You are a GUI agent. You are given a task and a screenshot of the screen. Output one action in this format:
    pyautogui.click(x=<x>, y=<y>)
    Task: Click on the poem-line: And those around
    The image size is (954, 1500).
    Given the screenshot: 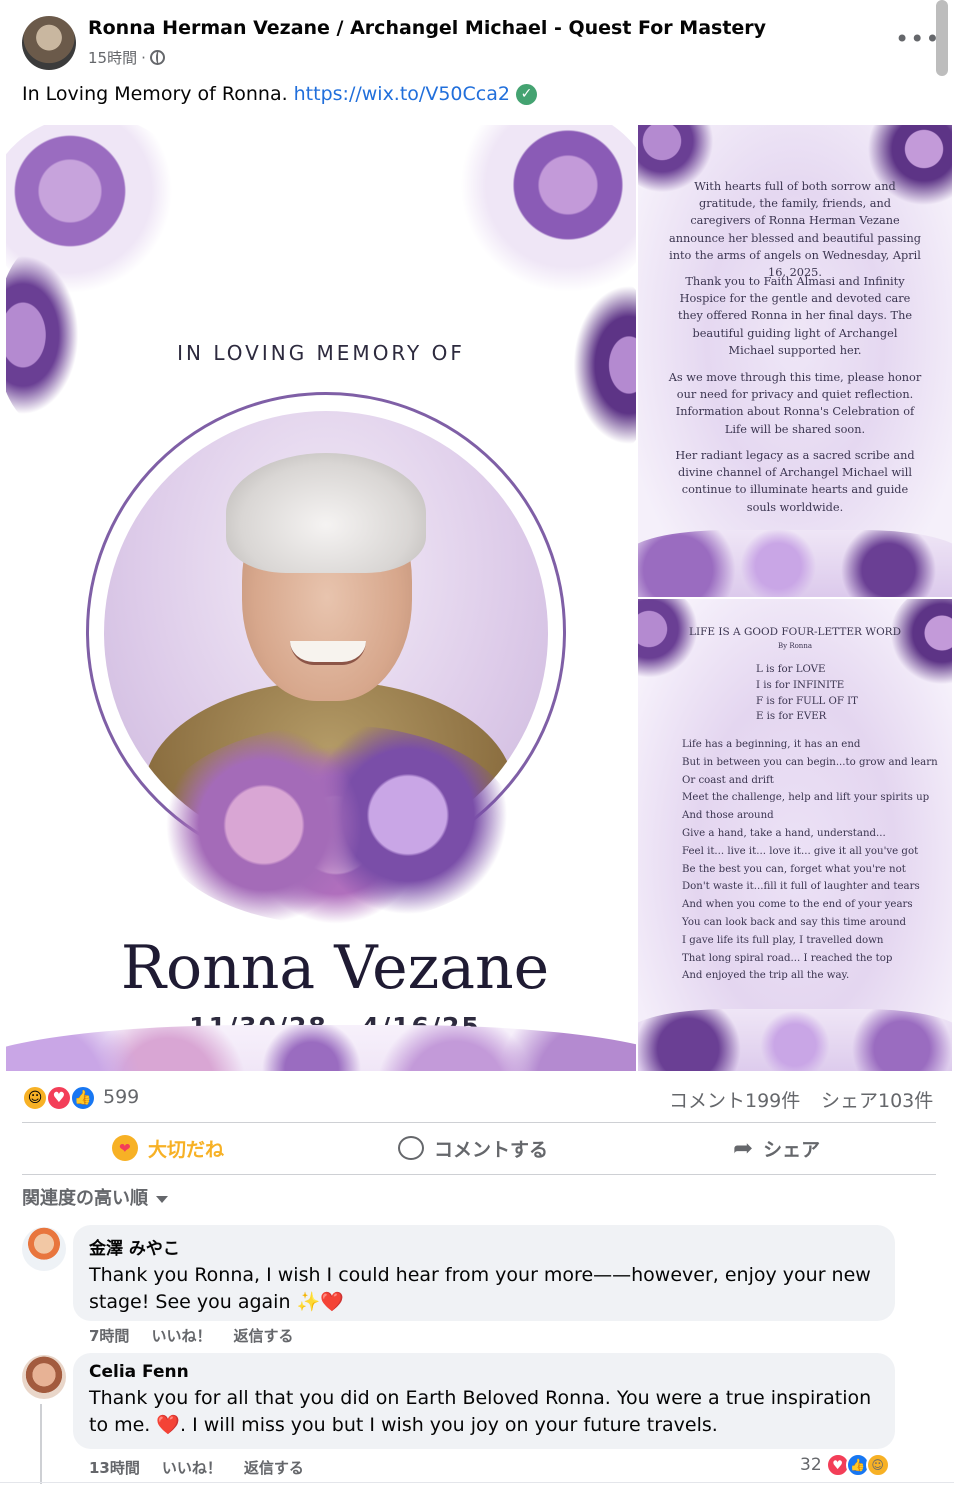 What is the action you would take?
    pyautogui.click(x=728, y=816)
    